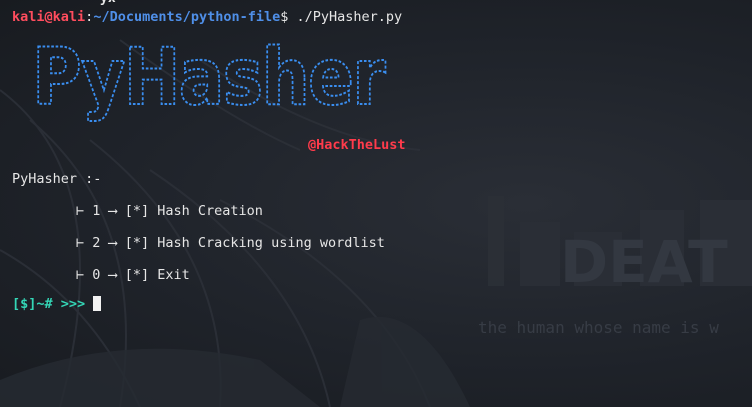 The height and width of the screenshot is (407, 752). Describe the element at coordinates (97, 303) in the screenshot. I see `text-cursor` at that location.